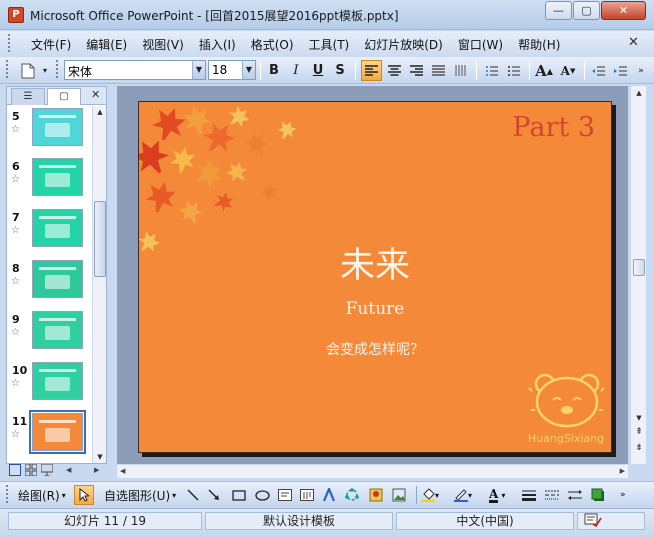 This screenshot has height=537, width=654. What do you see at coordinates (375, 309) in the screenshot?
I see `slide-subtitle: Future` at bounding box center [375, 309].